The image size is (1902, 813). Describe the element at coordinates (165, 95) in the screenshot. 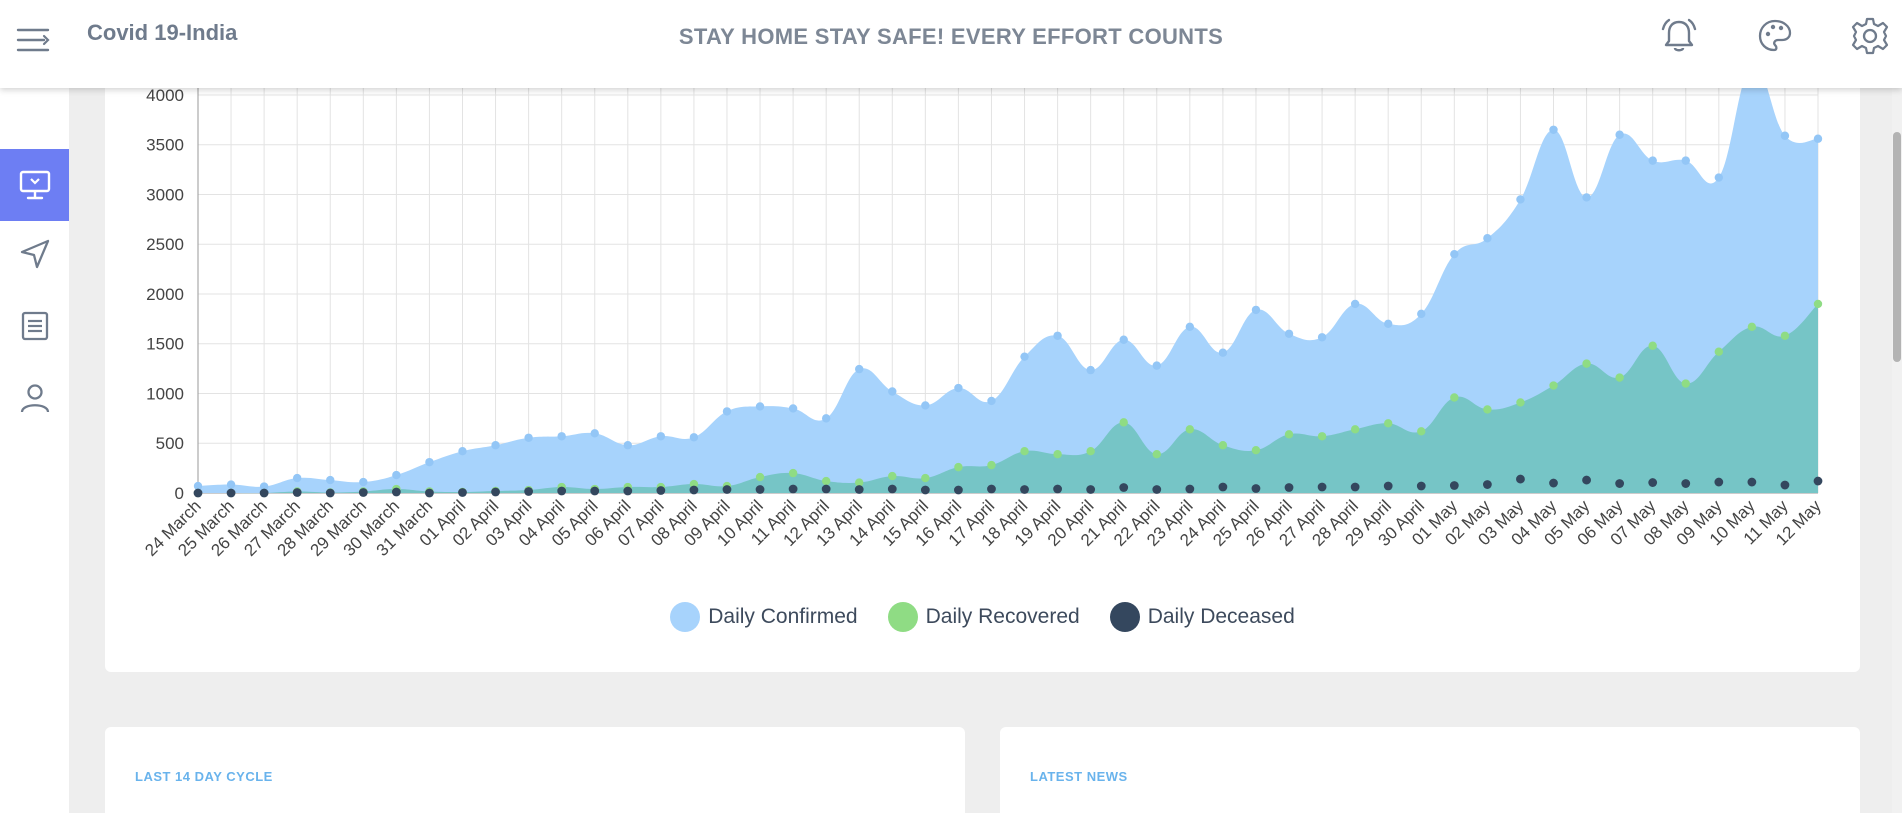

I see `y-tick-label: 4000` at that location.